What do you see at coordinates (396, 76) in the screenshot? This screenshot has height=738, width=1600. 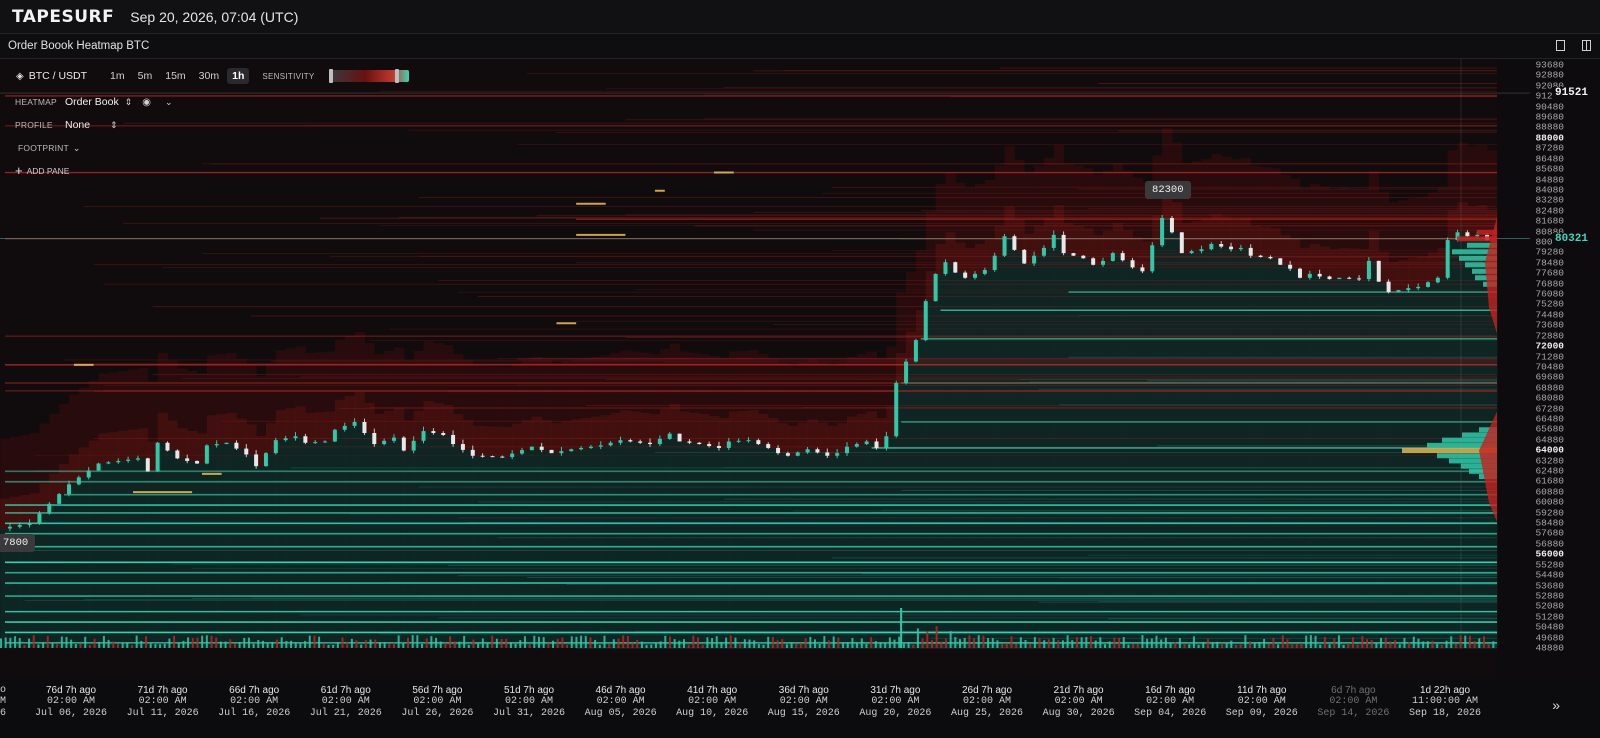 I see `sensitivity-max-handle` at bounding box center [396, 76].